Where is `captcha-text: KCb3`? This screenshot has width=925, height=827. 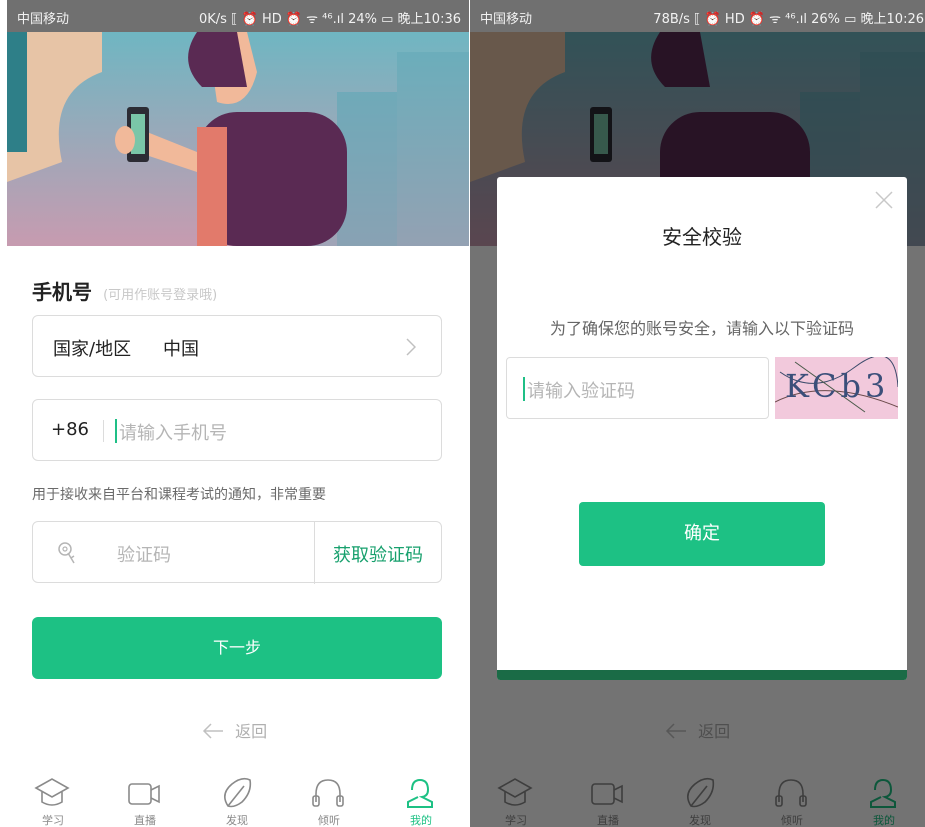
captcha-text: KCb3 is located at coordinates (837, 386).